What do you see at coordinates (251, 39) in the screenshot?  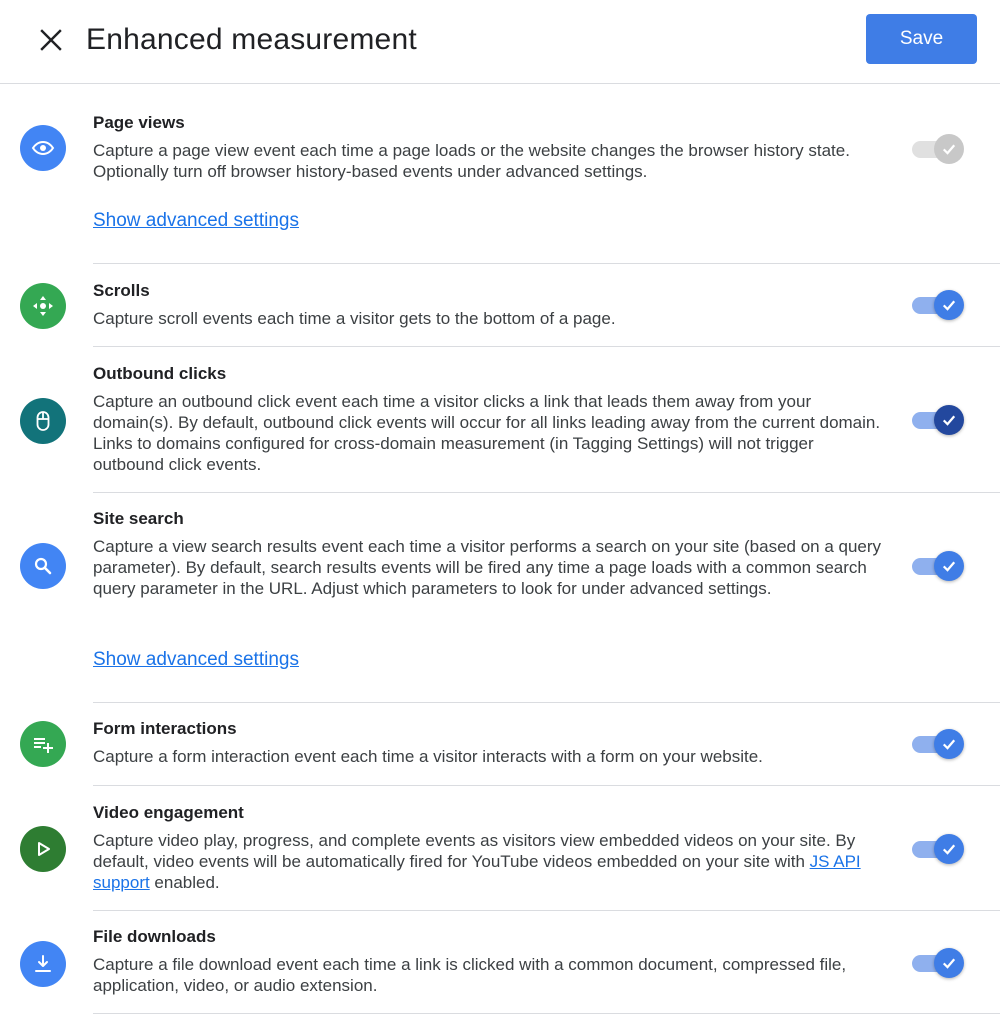 I see `page-title: Enhanced measurement` at bounding box center [251, 39].